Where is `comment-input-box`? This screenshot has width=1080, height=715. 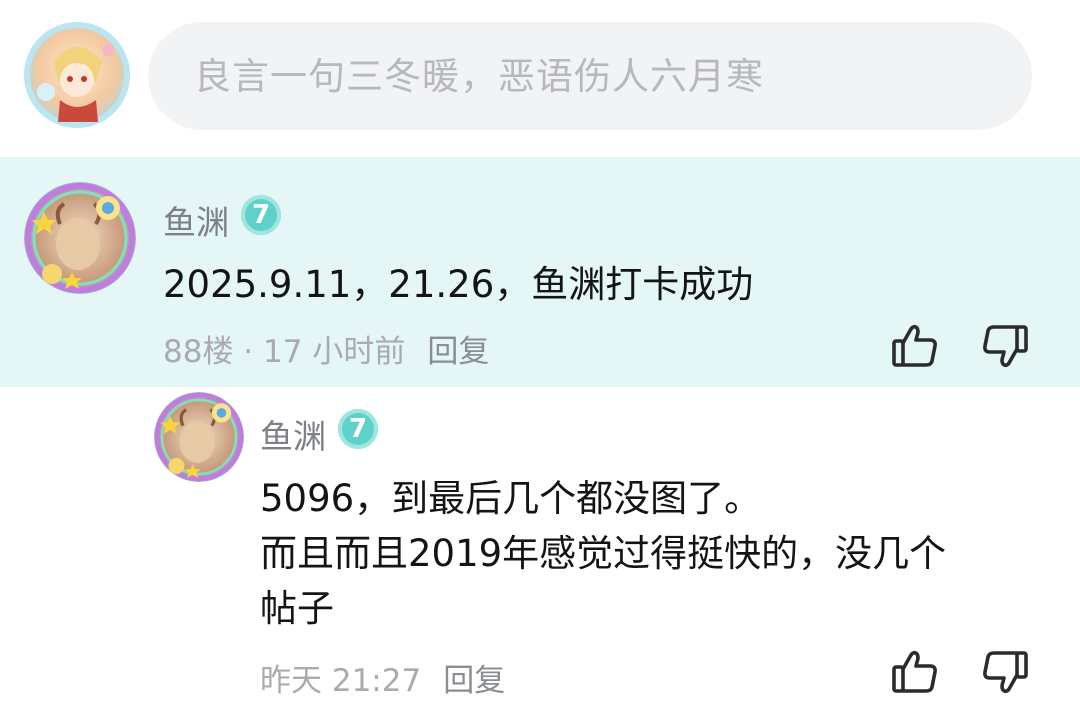
comment-input-box is located at coordinates (590, 76).